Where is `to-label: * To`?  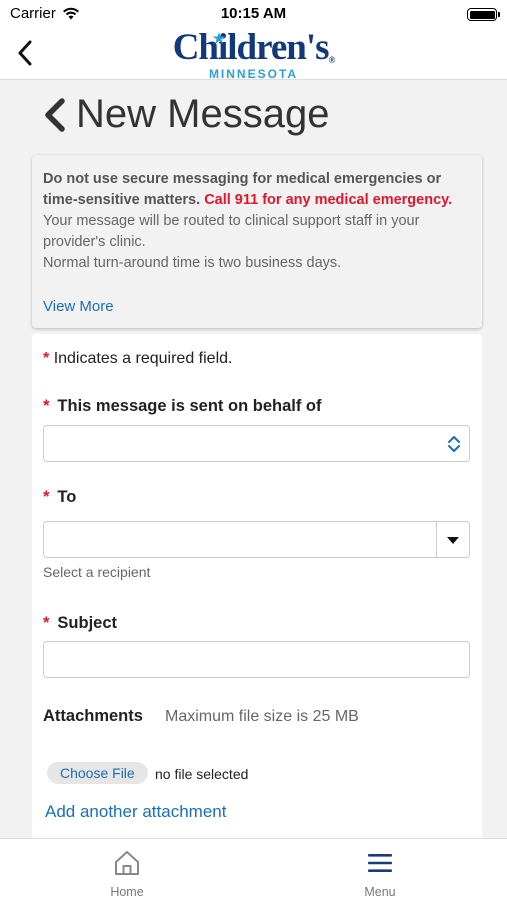 to-label: * To is located at coordinates (59, 497).